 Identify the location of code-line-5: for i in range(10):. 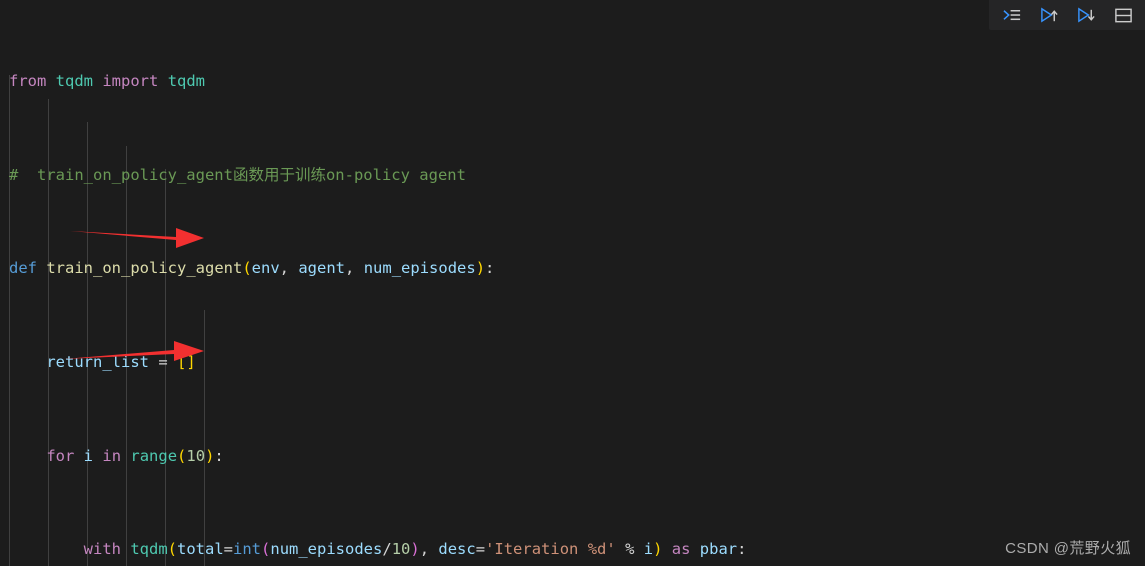
(572, 456).